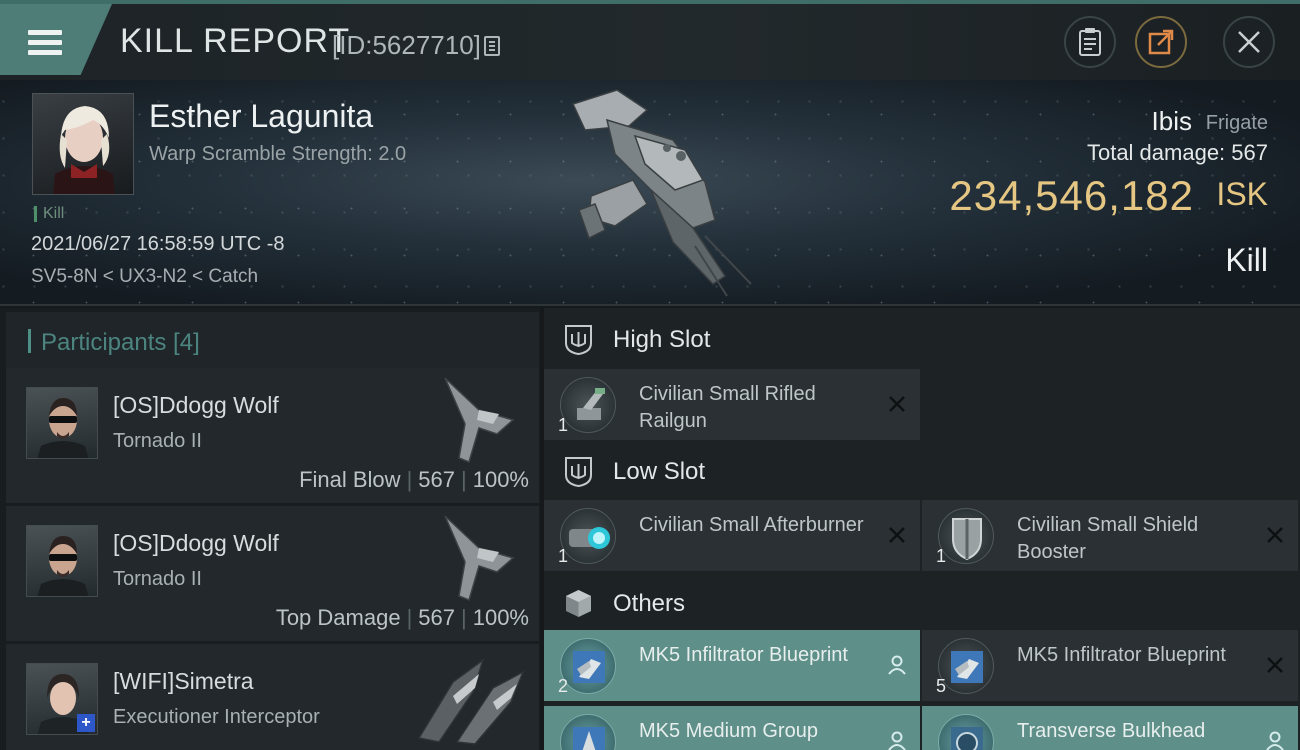 This screenshot has width=1300, height=750. Describe the element at coordinates (727, 407) in the screenshot. I see `item-name: Civilian Small Rifled Railgun` at that location.